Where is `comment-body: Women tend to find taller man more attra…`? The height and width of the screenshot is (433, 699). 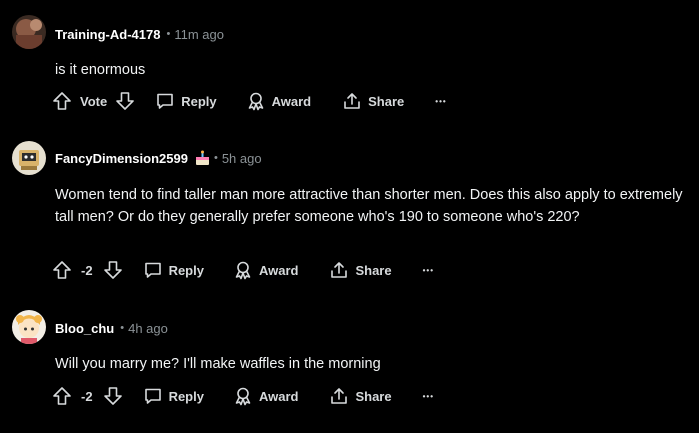 comment-body: Women tend to find taller man more attra… is located at coordinates (369, 206).